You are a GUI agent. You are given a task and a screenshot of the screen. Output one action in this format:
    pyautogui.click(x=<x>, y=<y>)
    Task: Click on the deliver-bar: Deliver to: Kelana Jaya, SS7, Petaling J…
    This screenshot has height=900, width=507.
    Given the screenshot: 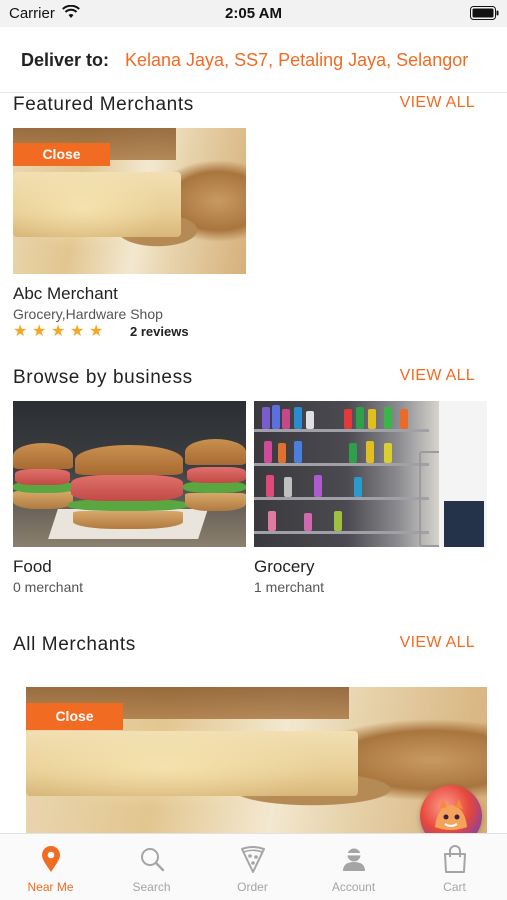 What is the action you would take?
    pyautogui.click(x=253, y=60)
    